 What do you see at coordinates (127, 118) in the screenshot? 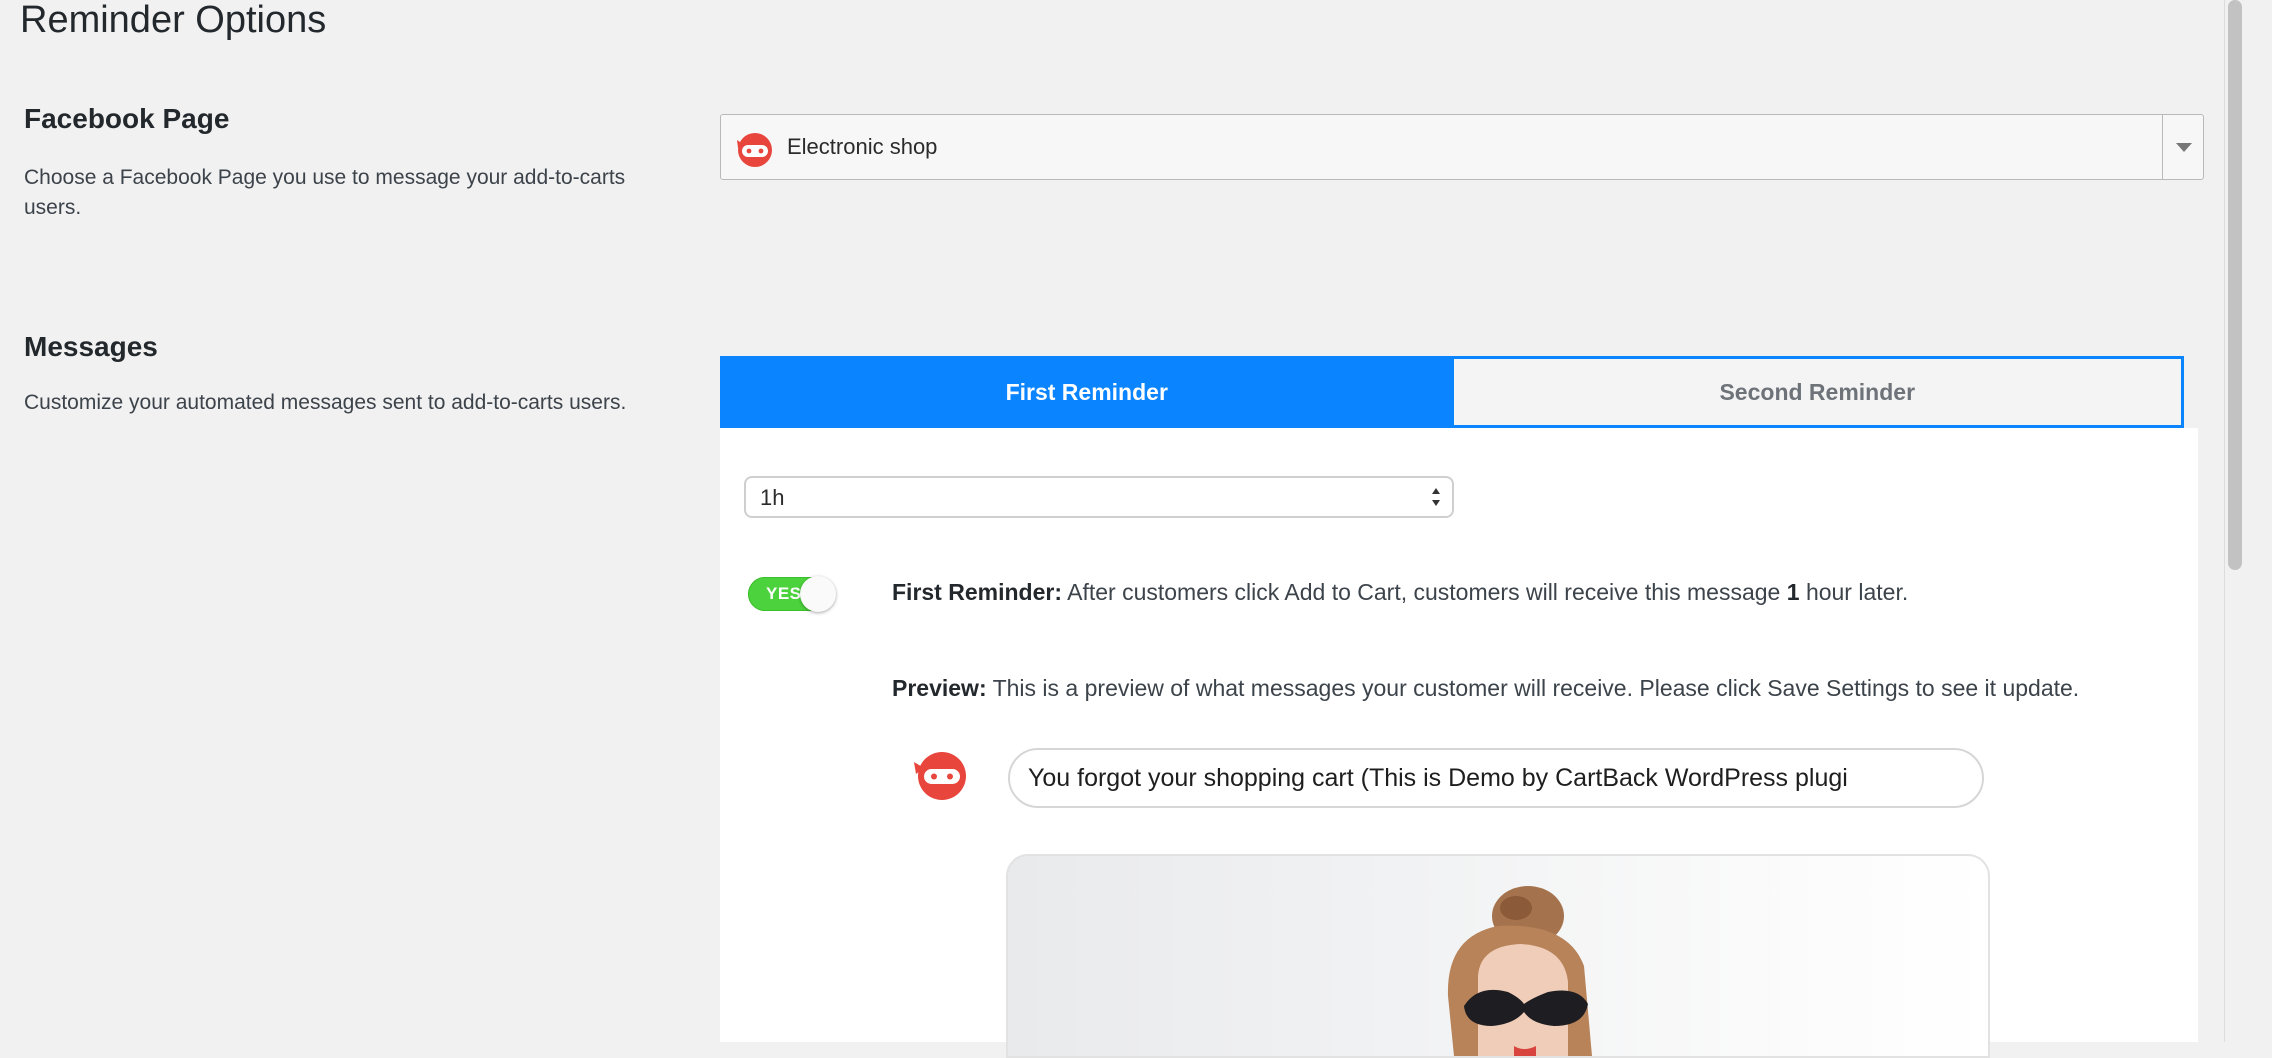
I see `facebook-page-title: Facebook Page` at bounding box center [127, 118].